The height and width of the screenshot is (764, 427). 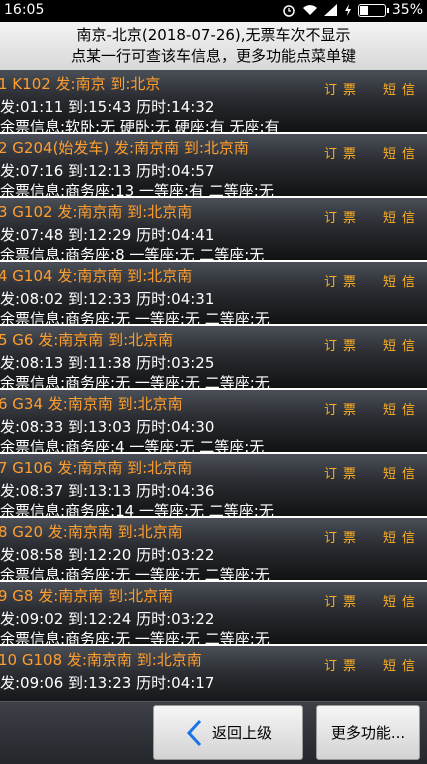 What do you see at coordinates (107, 299) in the screenshot?
I see `train-time: 发:08:02 到:12:33 历时:04:31` at bounding box center [107, 299].